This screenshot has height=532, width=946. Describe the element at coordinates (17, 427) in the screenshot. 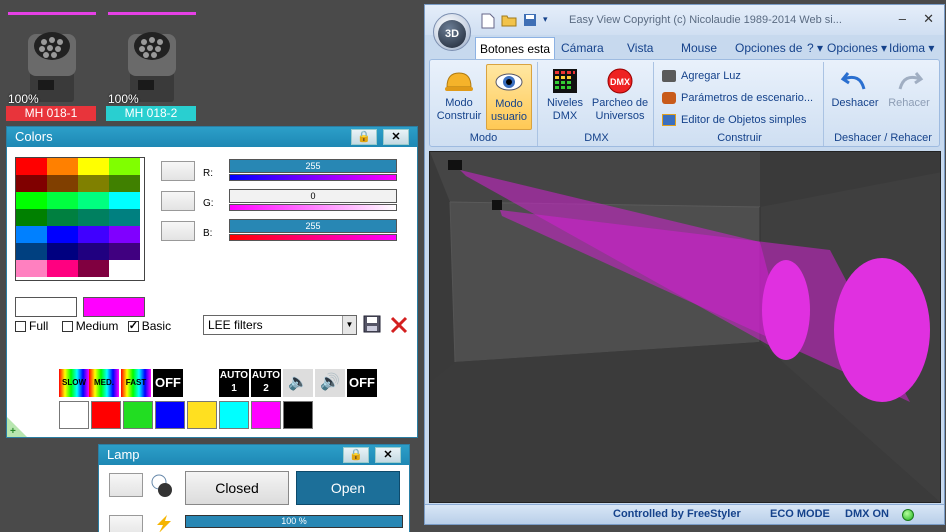

I see `add-icon: +` at that location.